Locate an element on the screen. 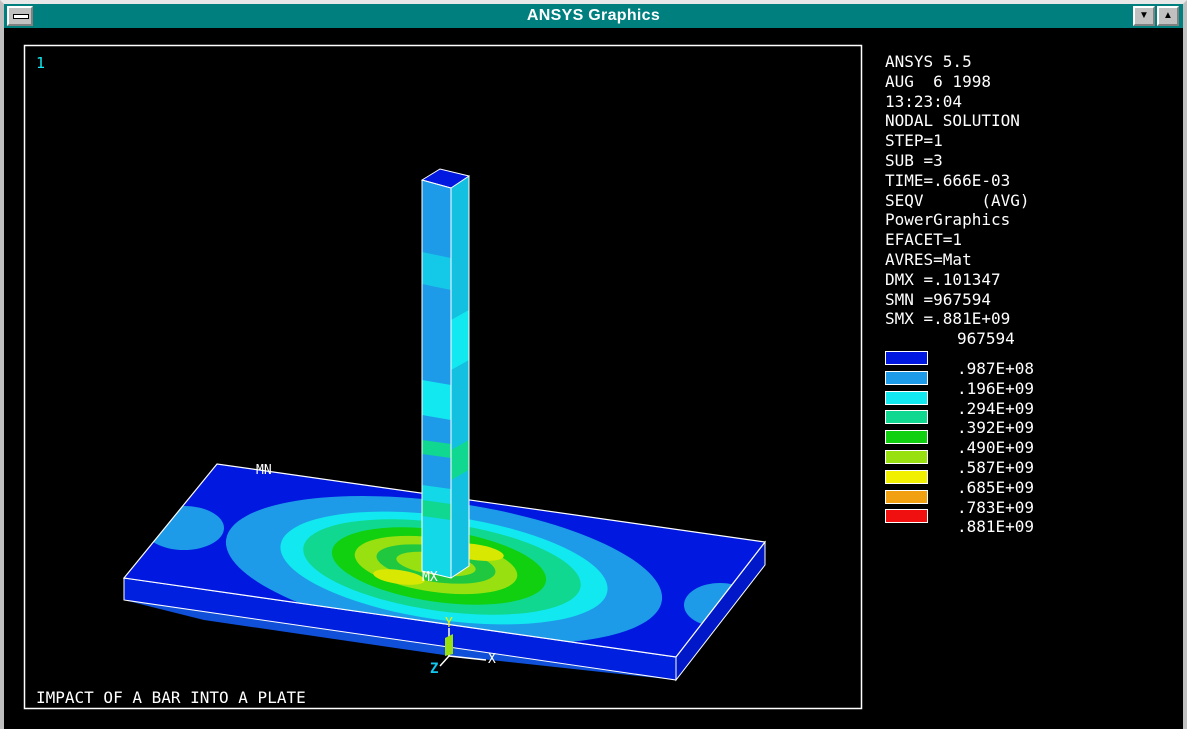  legend-row: .294E+09 is located at coordinates (1030, 403).